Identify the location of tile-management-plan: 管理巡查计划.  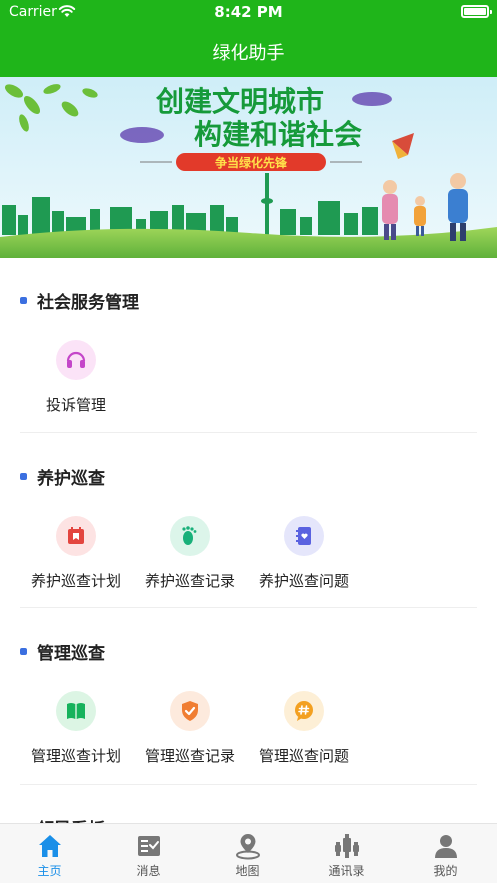
(76, 731).